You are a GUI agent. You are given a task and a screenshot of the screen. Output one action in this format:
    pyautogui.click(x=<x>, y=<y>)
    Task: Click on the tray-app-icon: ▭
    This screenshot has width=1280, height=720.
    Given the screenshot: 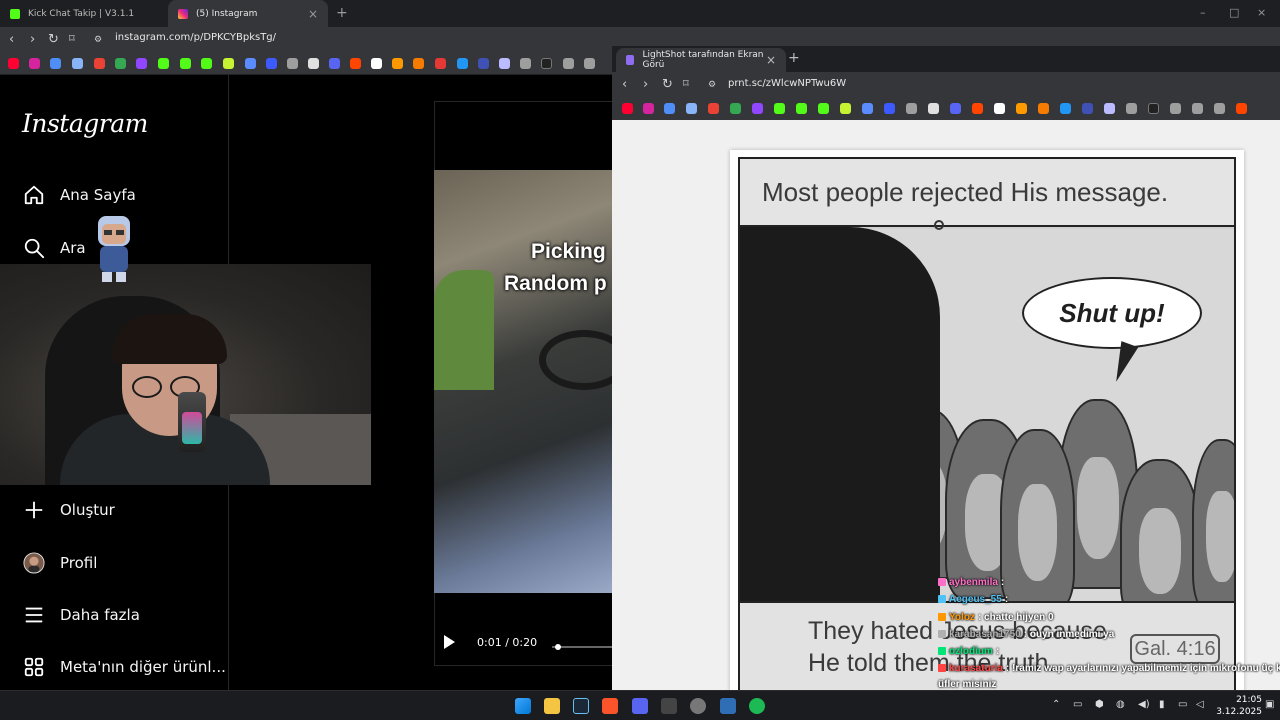 What is the action you would take?
    pyautogui.click(x=1077, y=704)
    